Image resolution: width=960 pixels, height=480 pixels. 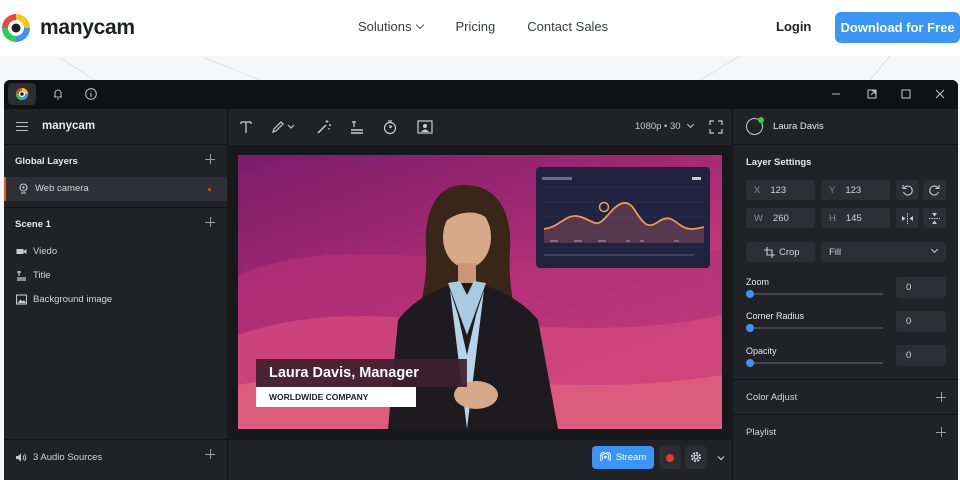 What do you see at coordinates (793, 26) in the screenshot?
I see `login-link: Login` at bounding box center [793, 26].